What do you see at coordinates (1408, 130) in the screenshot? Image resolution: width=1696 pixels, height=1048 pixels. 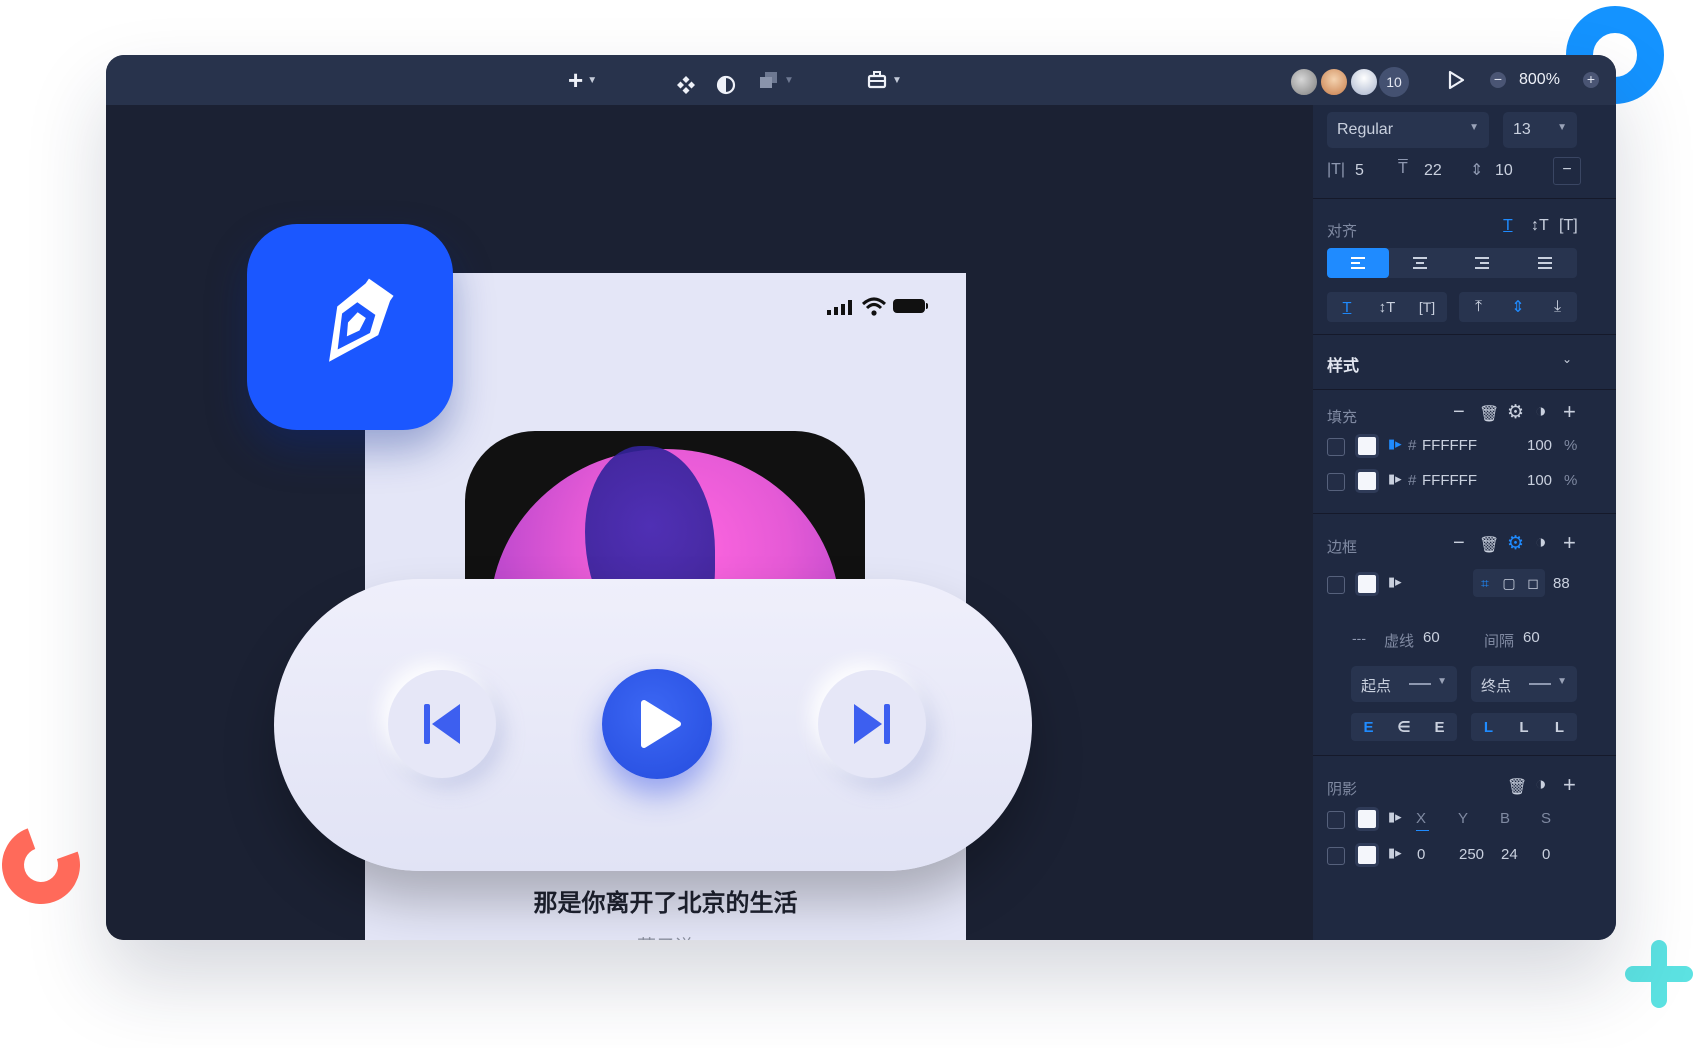 I see `font-weight-select: Regular ▼` at bounding box center [1408, 130].